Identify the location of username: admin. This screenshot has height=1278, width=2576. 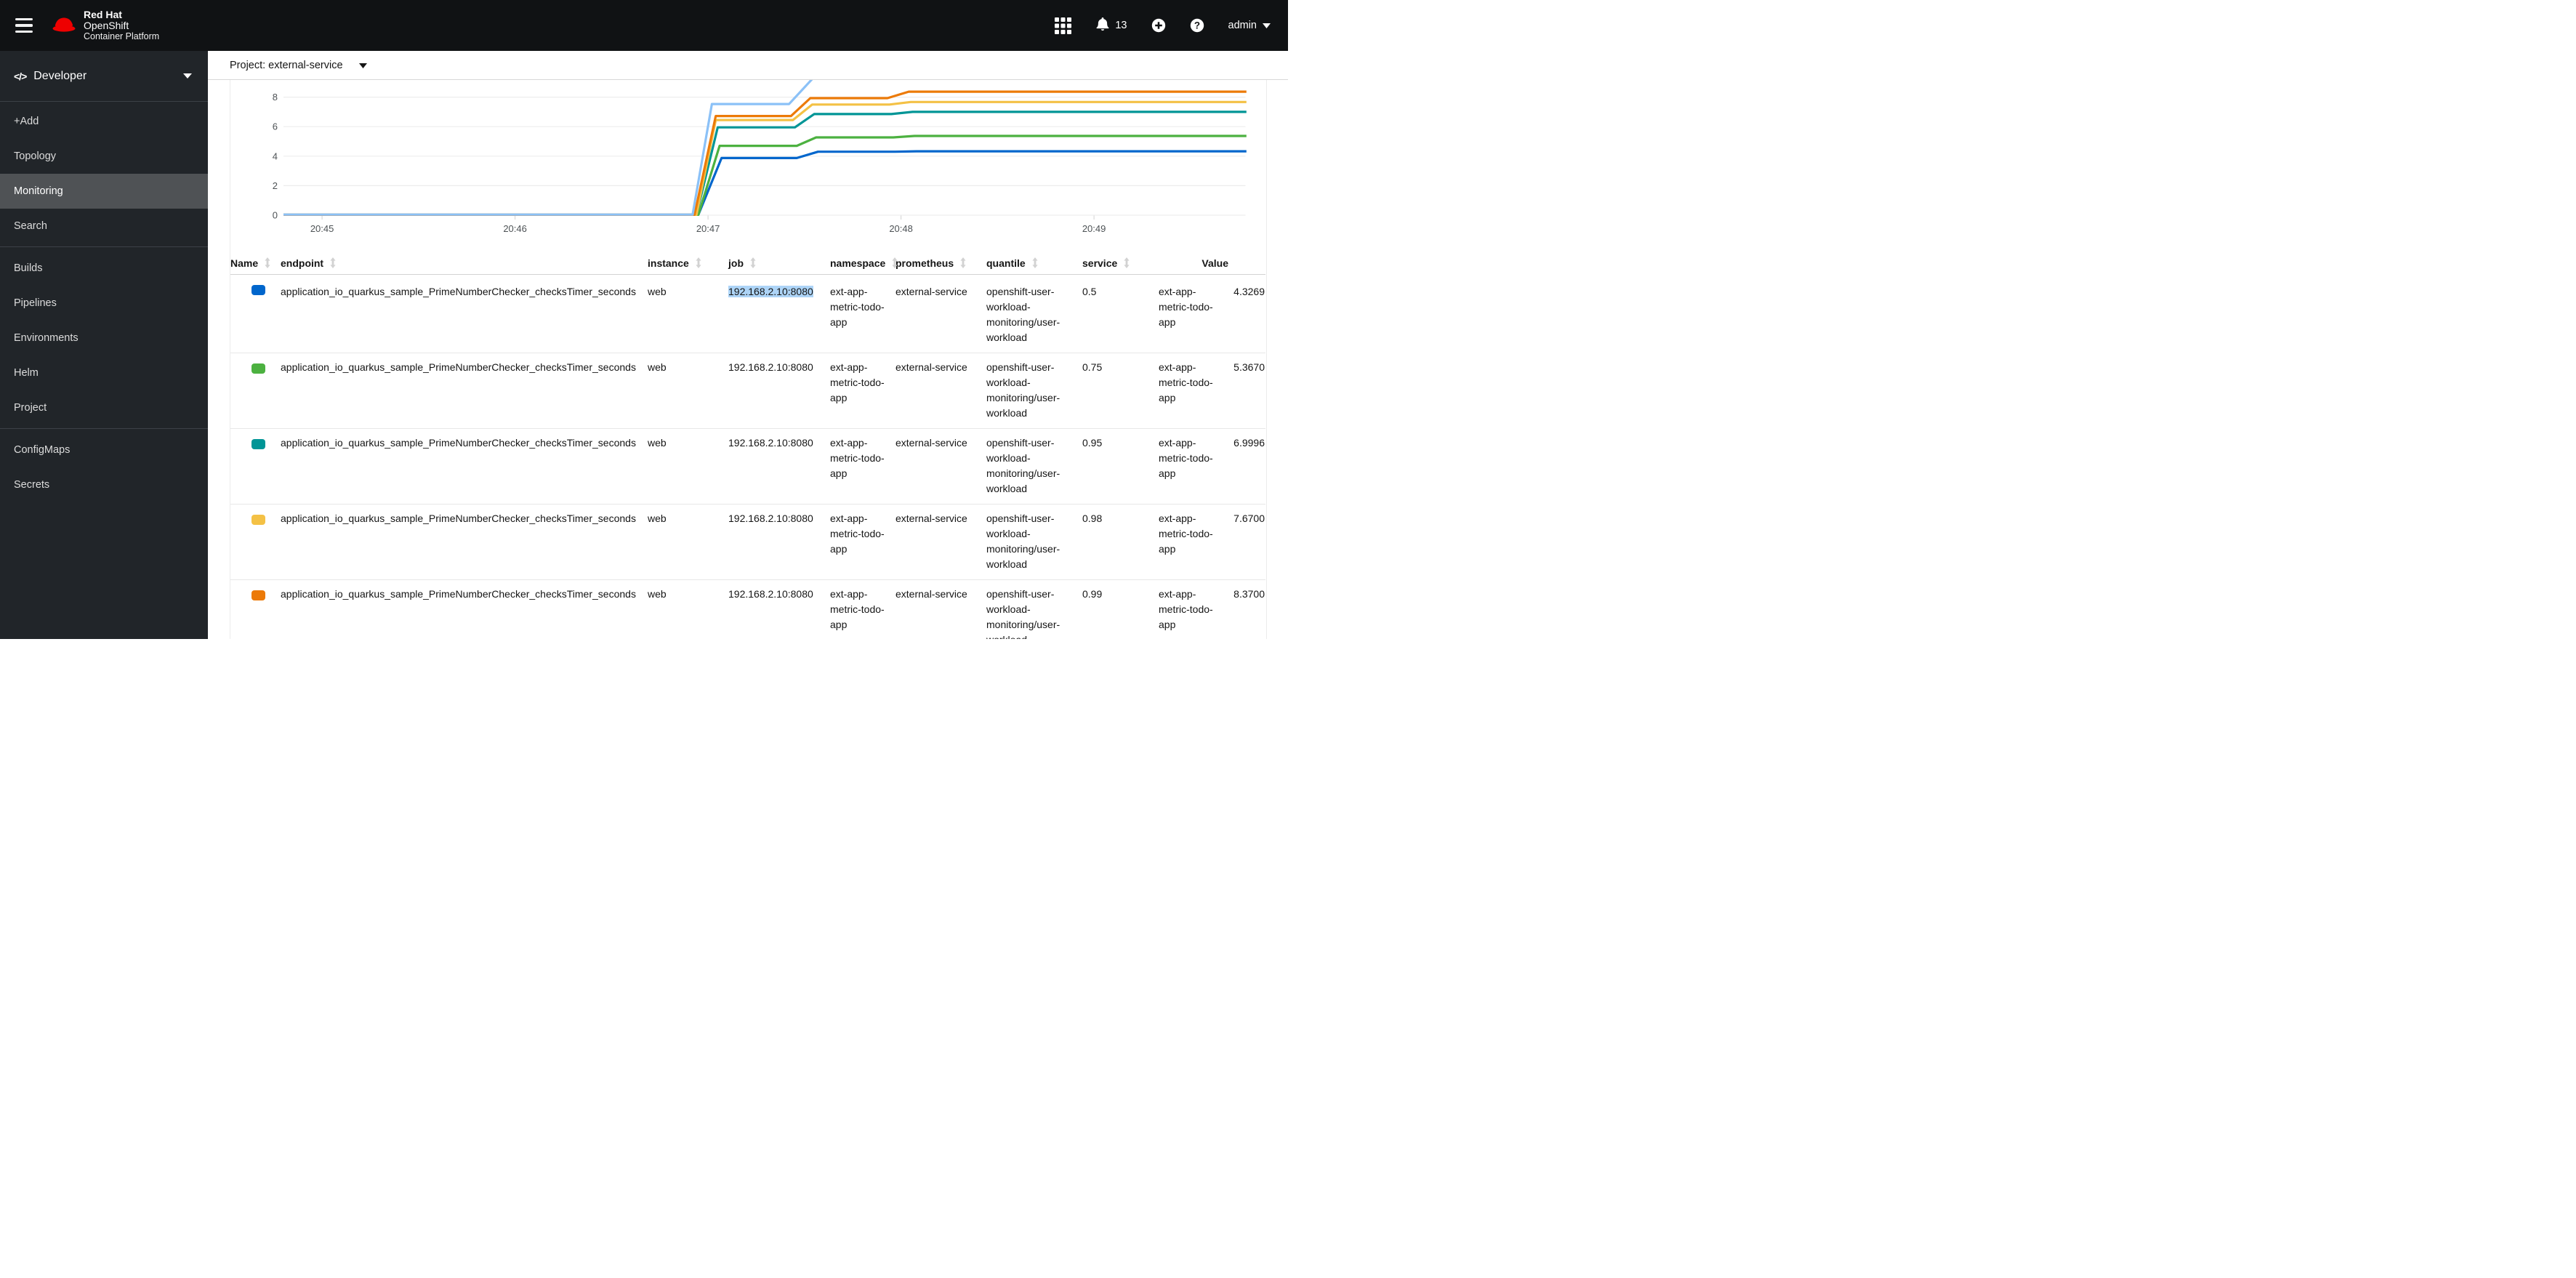
(1242, 26).